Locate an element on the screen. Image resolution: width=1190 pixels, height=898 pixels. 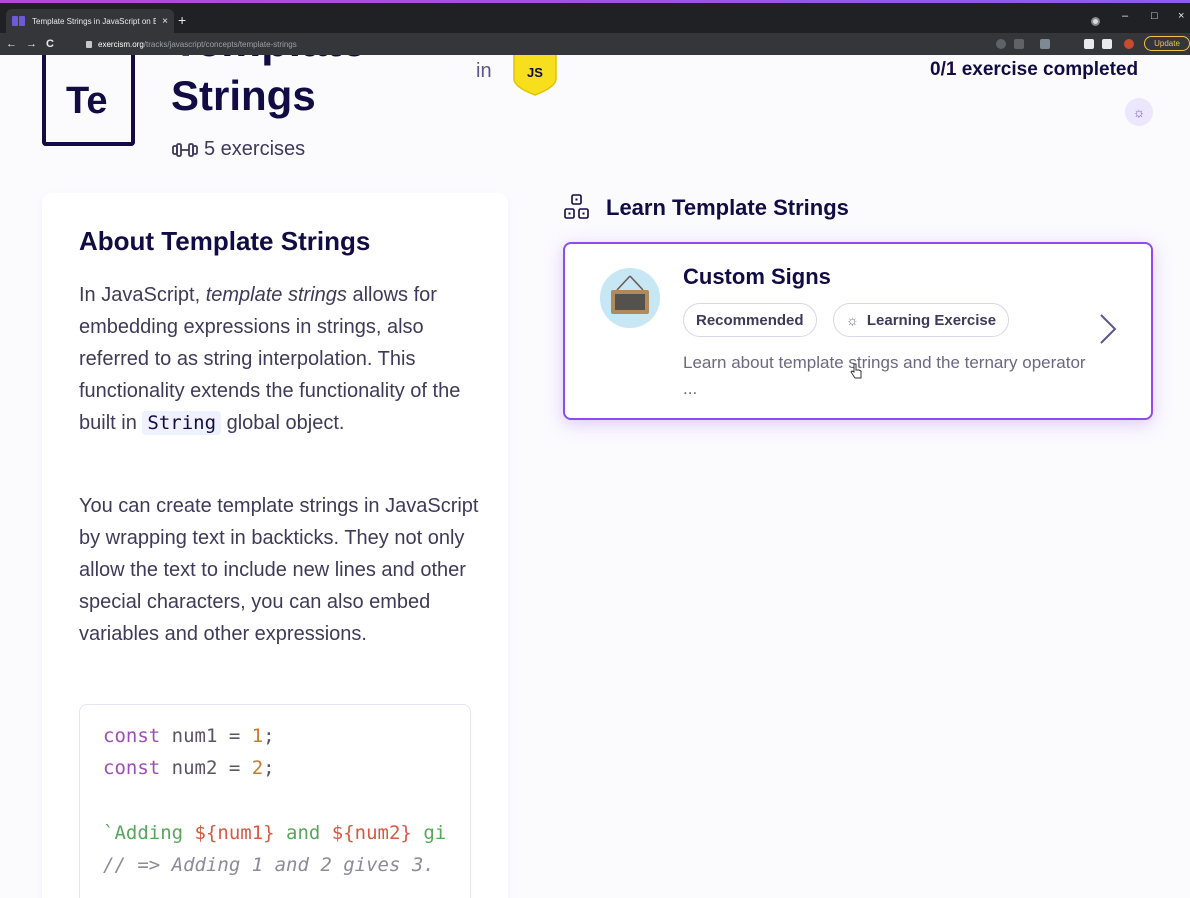
page-title-partial: Template is located at coordinates (302, 62).